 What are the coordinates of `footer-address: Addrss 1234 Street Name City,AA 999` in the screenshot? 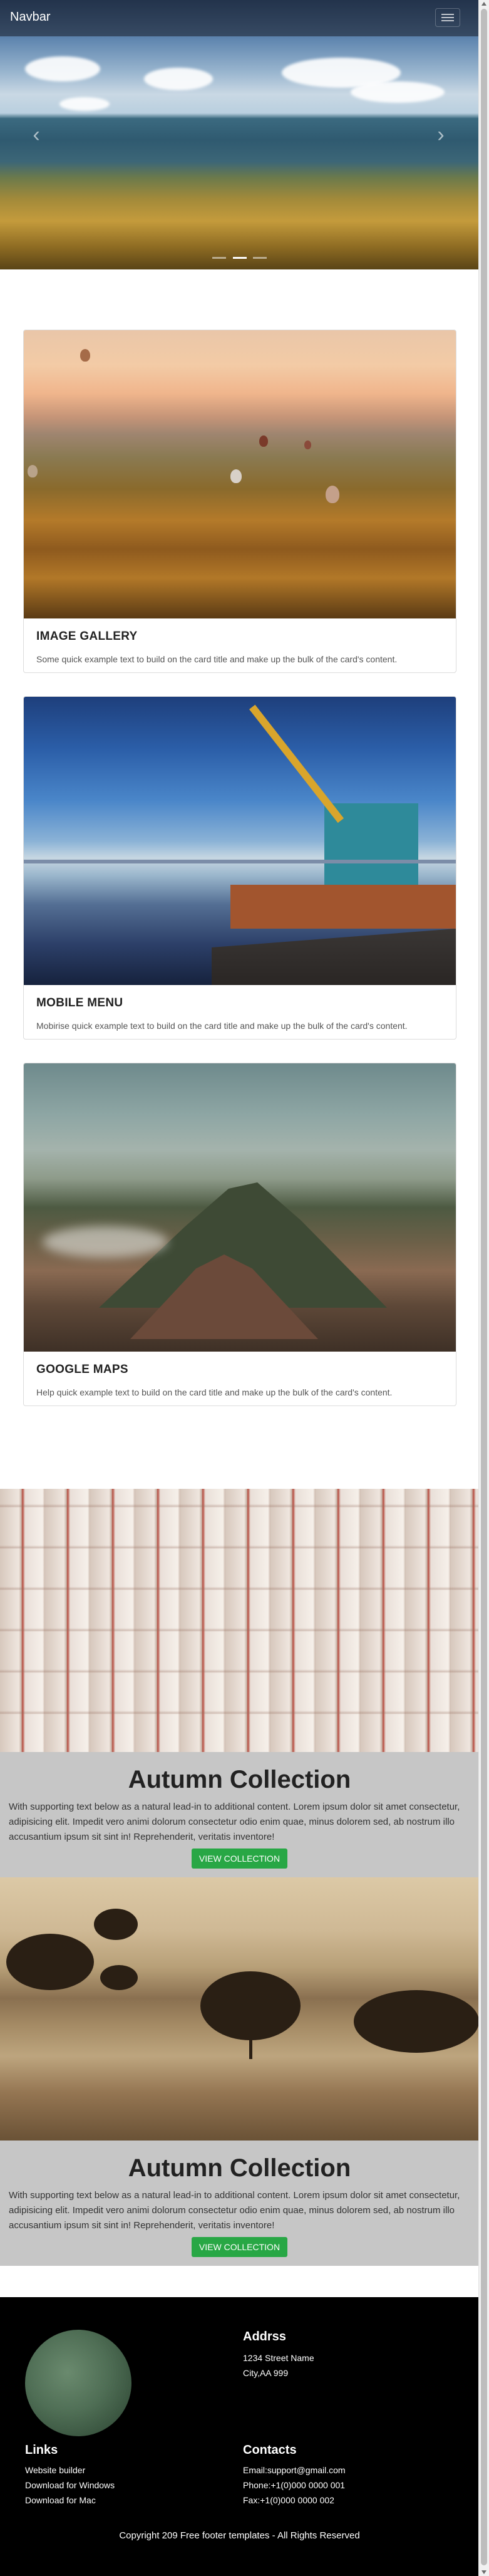 It's located at (278, 2355).